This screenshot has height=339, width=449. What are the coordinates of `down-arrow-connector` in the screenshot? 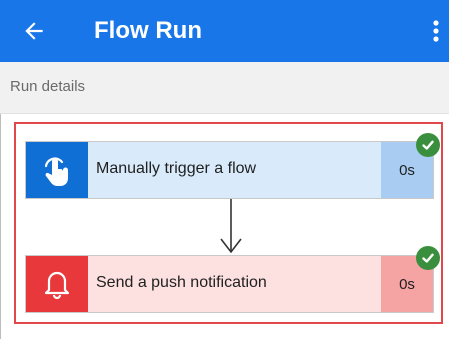 It's located at (231, 226).